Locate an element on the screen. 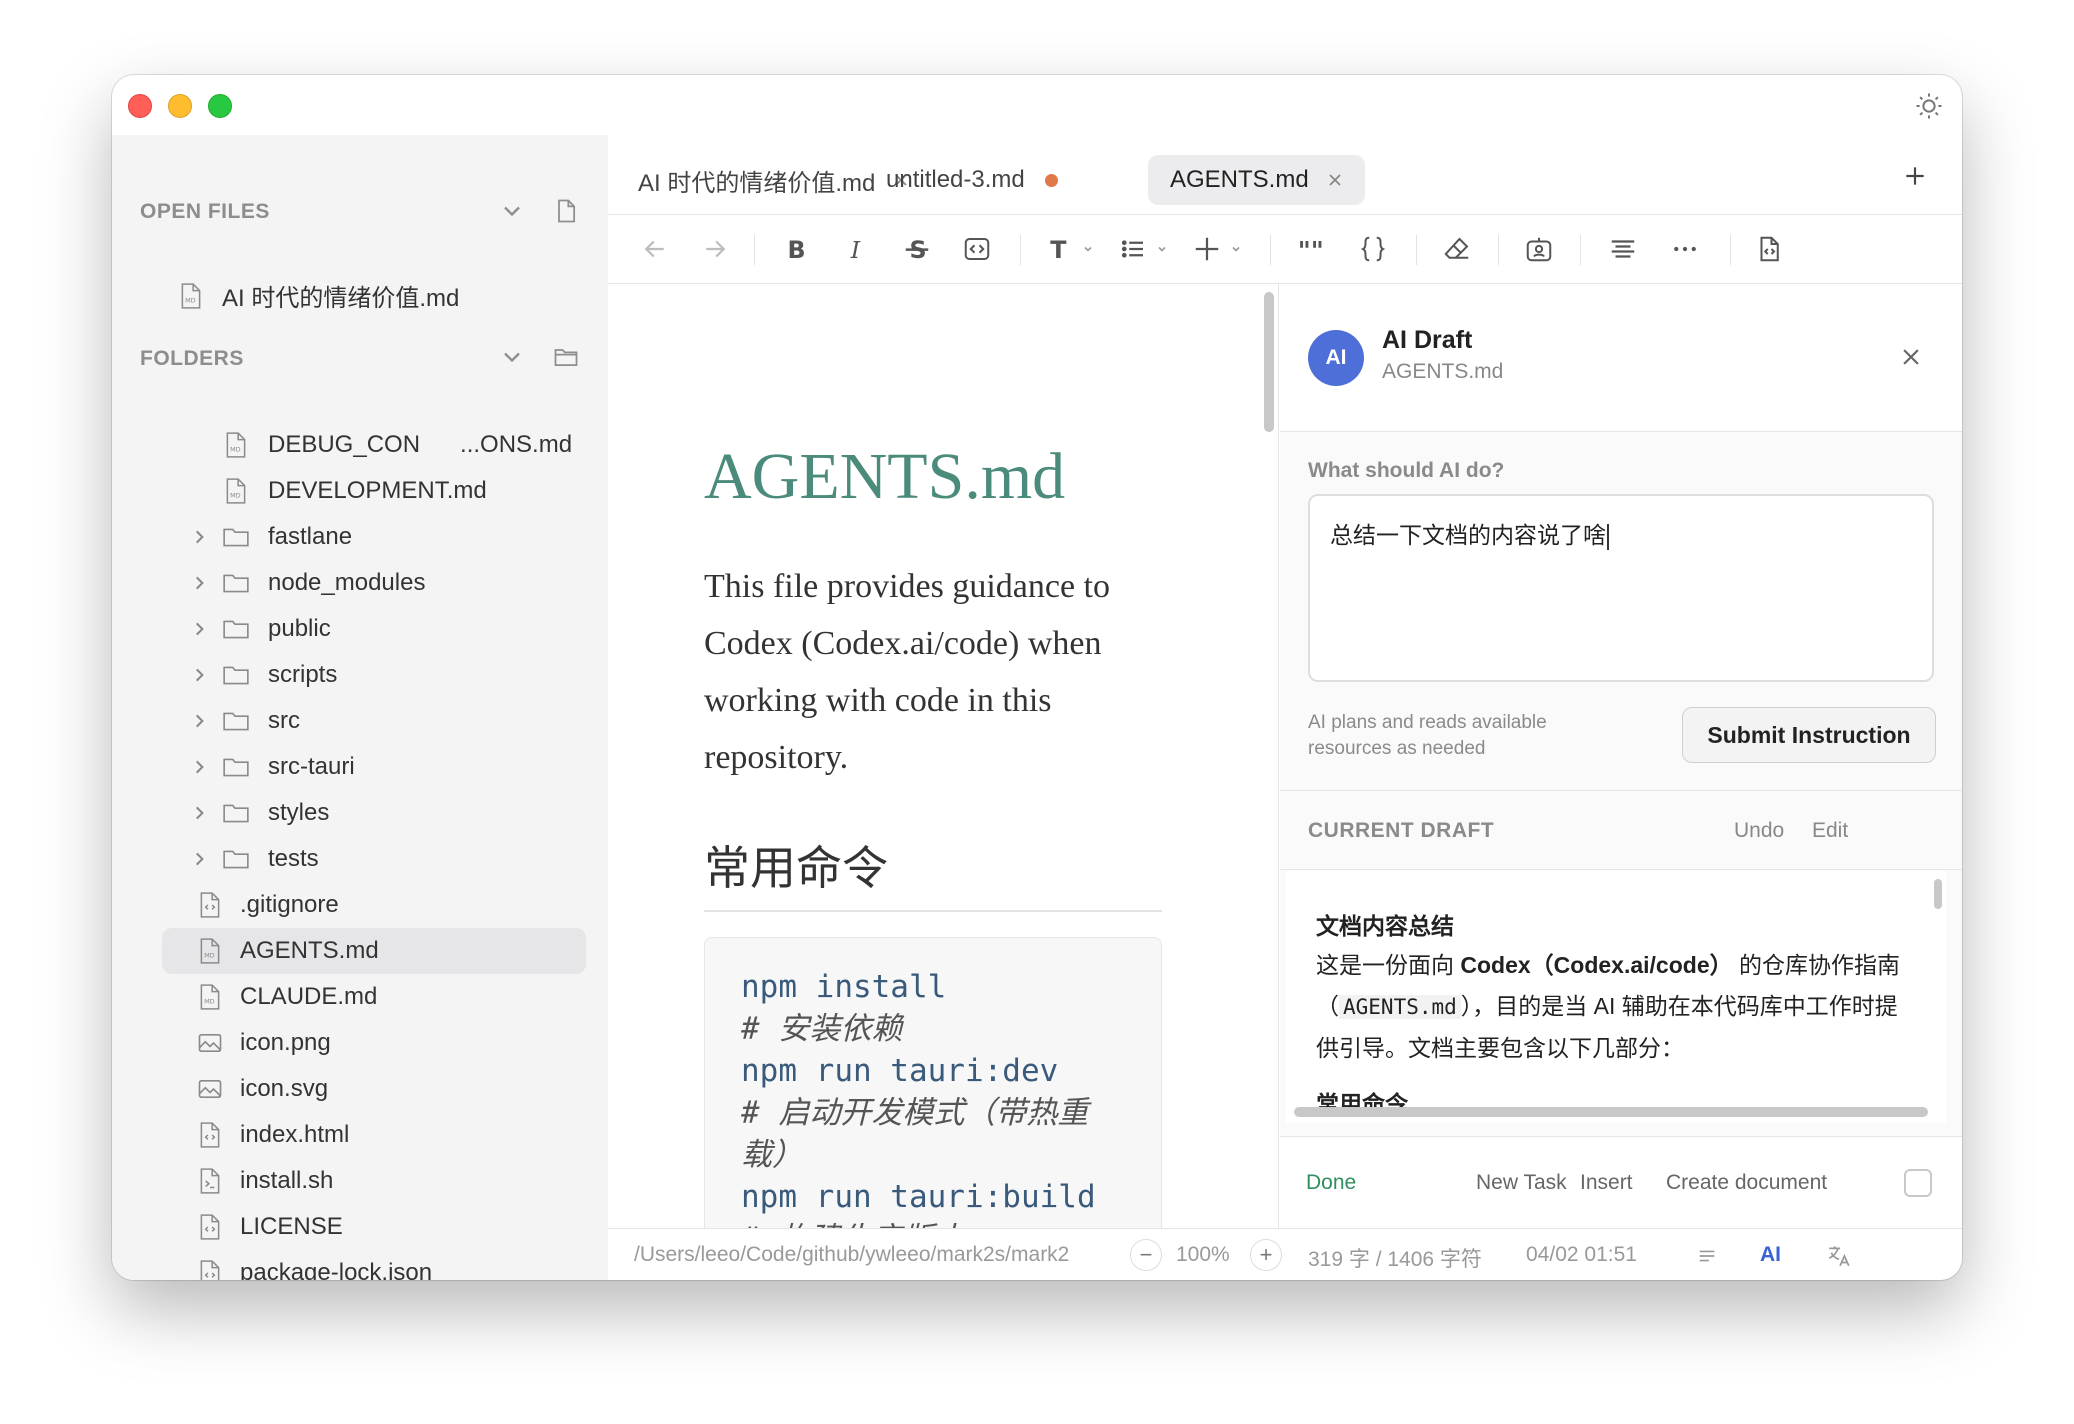 The height and width of the screenshot is (1424, 2074). submit-instruction-button: Submit Instruction is located at coordinates (1809, 735).